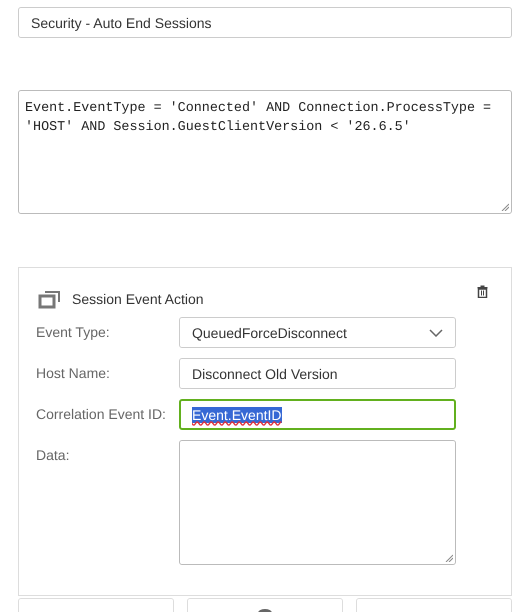  Describe the element at coordinates (73, 373) in the screenshot. I see `field-label: Host Name:` at that location.